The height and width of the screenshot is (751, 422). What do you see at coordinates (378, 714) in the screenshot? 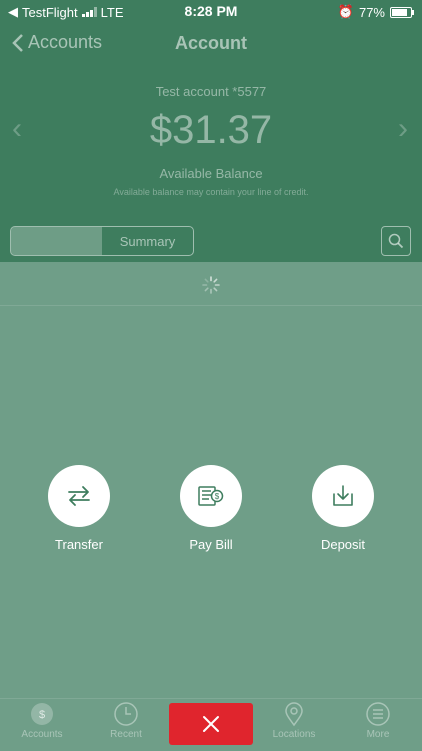
I see `menu-icon` at bounding box center [378, 714].